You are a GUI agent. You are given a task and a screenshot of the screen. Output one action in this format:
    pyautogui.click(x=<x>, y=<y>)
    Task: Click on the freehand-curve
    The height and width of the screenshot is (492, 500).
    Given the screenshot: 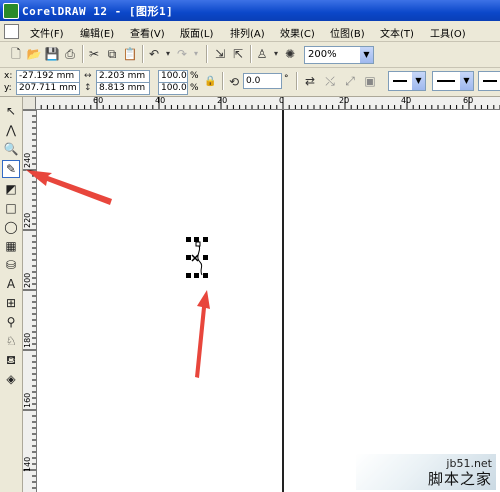 What is the action you would take?
    pyautogui.click(x=197, y=258)
    